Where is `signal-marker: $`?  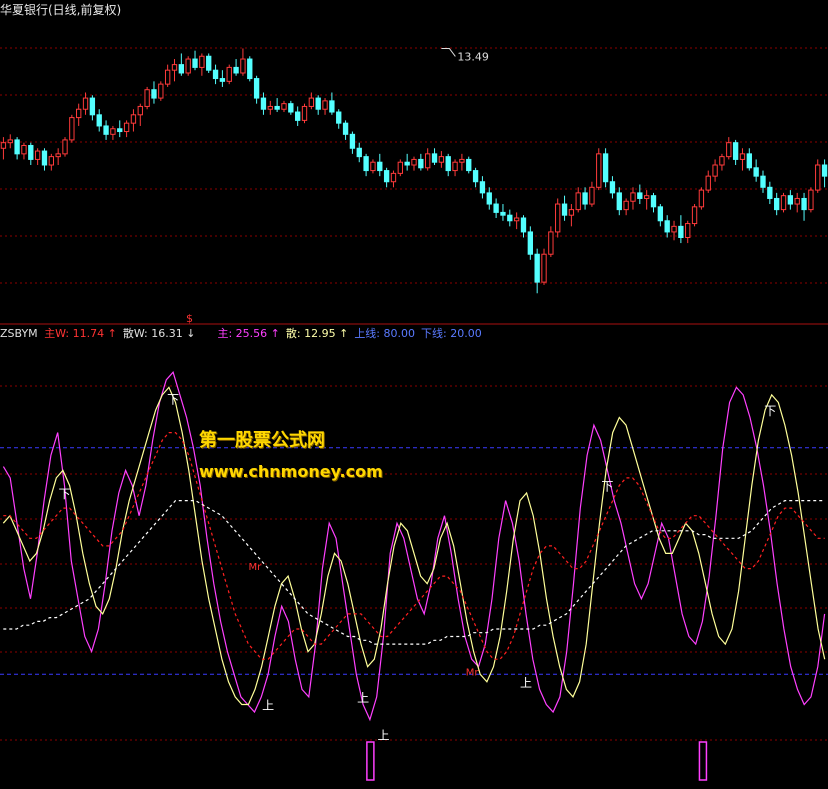 signal-marker: $ is located at coordinates (189, 318).